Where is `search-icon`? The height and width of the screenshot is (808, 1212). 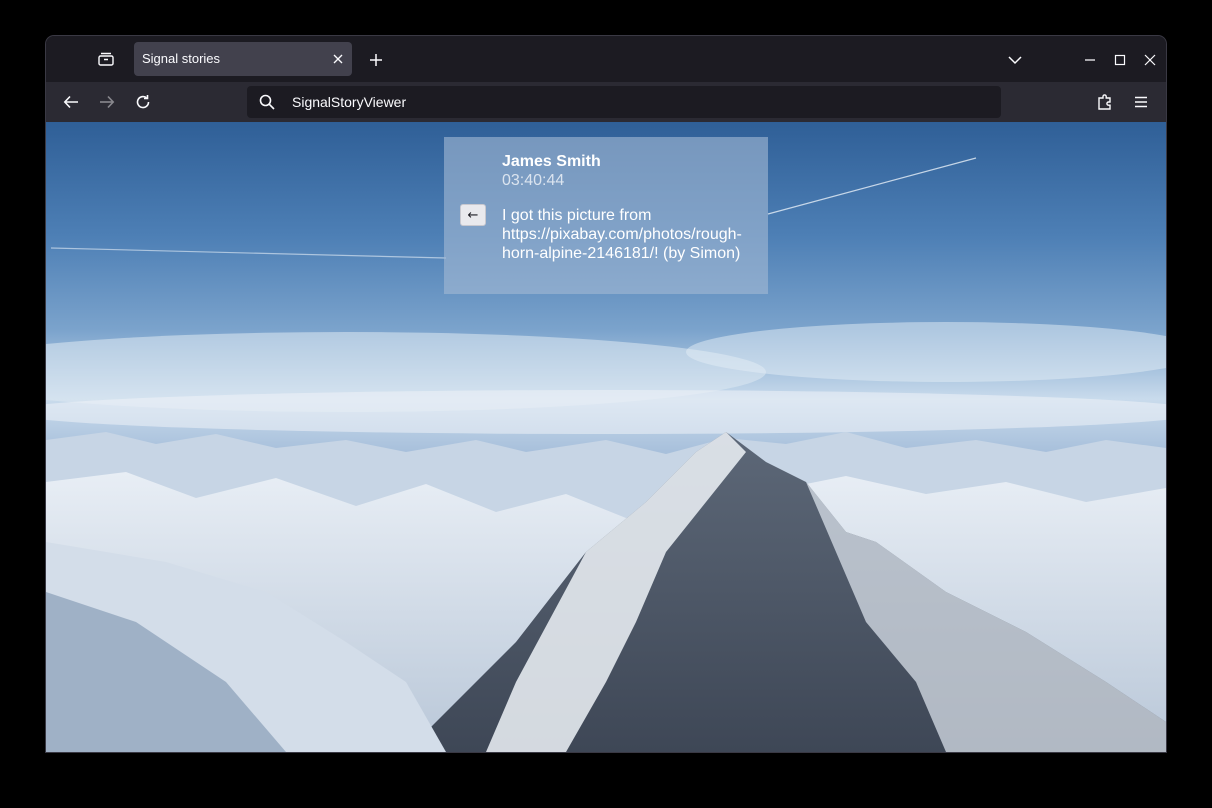
search-icon is located at coordinates (267, 102).